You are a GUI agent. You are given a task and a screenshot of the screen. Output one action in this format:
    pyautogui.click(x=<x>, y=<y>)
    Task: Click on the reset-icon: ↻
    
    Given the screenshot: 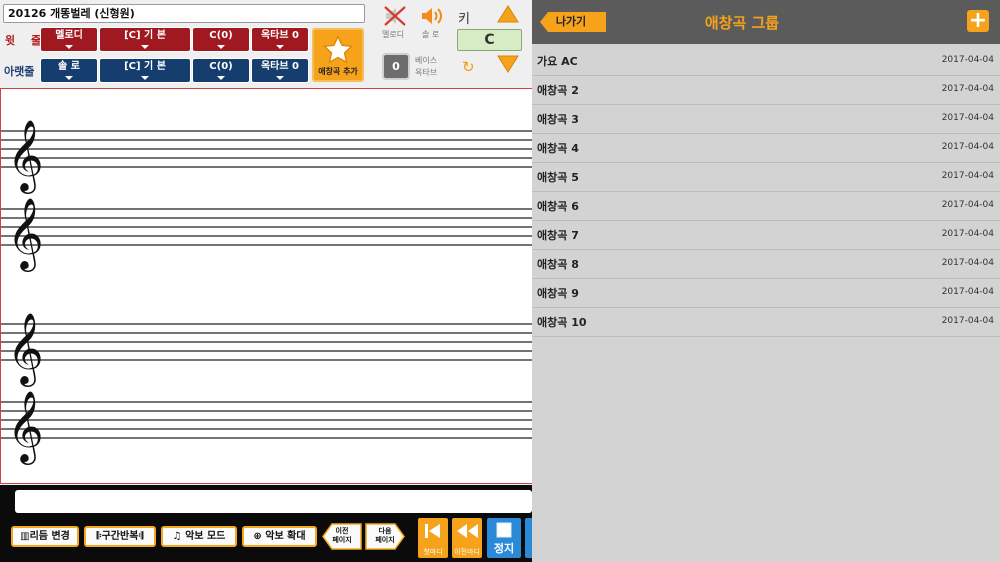 What is the action you would take?
    pyautogui.click(x=468, y=67)
    